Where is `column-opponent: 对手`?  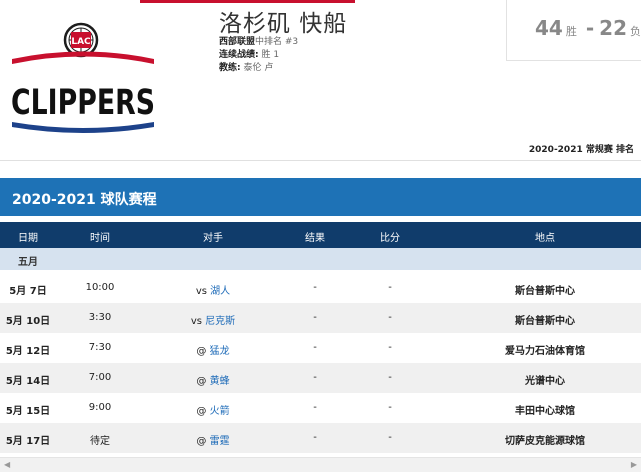 column-opponent: 对手 is located at coordinates (213, 238).